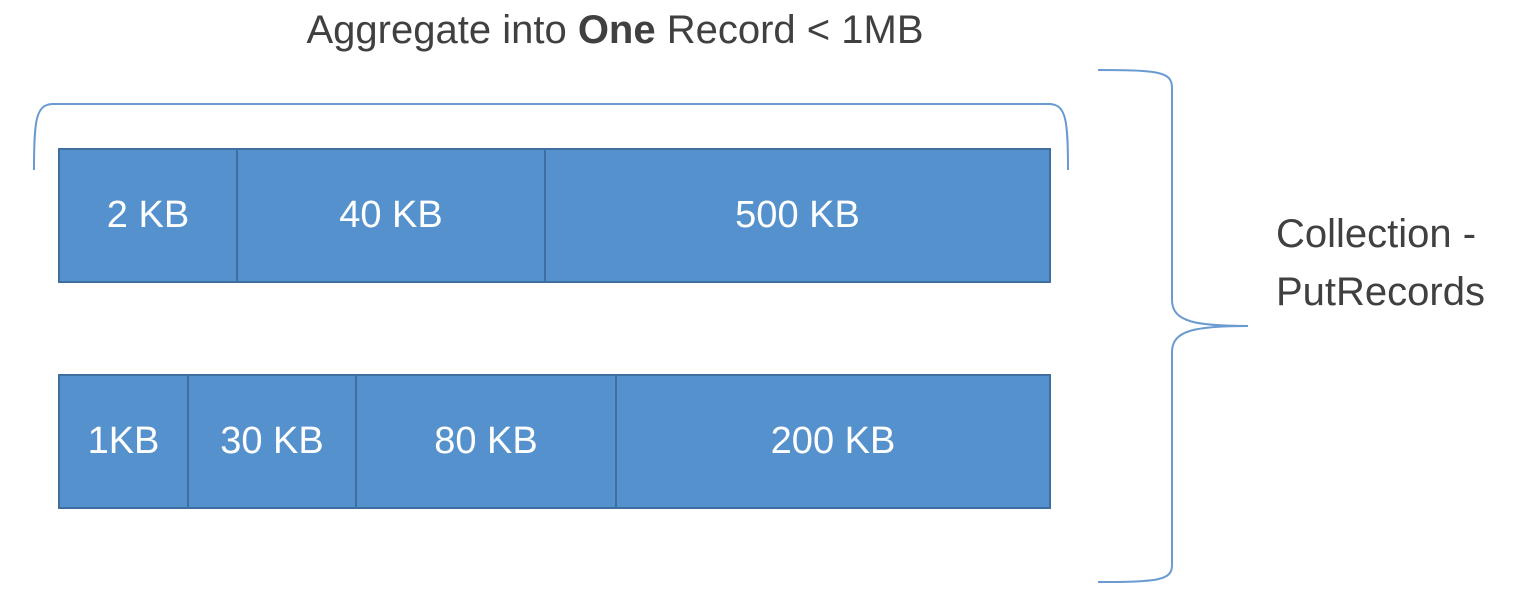 Image resolution: width=1530 pixels, height=610 pixels. What do you see at coordinates (273, 441) in the screenshot?
I see `record-block: 30 KB` at bounding box center [273, 441].